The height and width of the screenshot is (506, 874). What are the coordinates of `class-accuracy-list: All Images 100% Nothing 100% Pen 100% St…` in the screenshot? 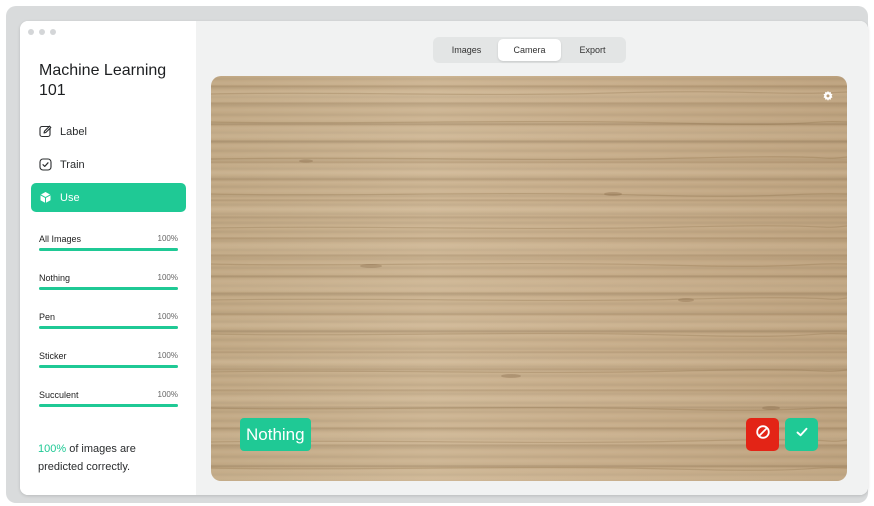 It's located at (108, 327).